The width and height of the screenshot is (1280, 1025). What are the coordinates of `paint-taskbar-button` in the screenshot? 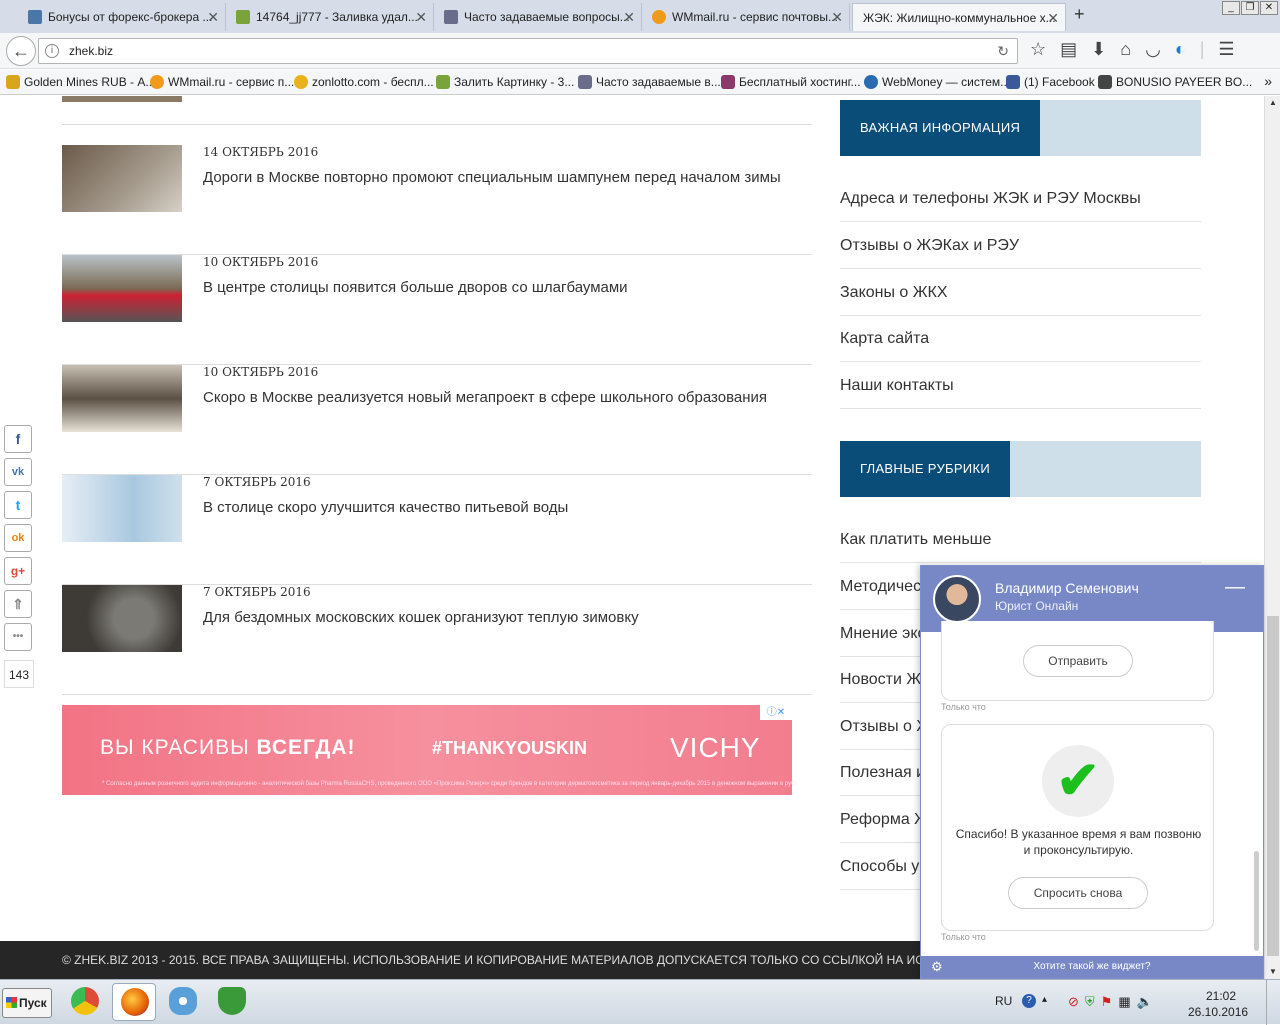 It's located at (183, 1002).